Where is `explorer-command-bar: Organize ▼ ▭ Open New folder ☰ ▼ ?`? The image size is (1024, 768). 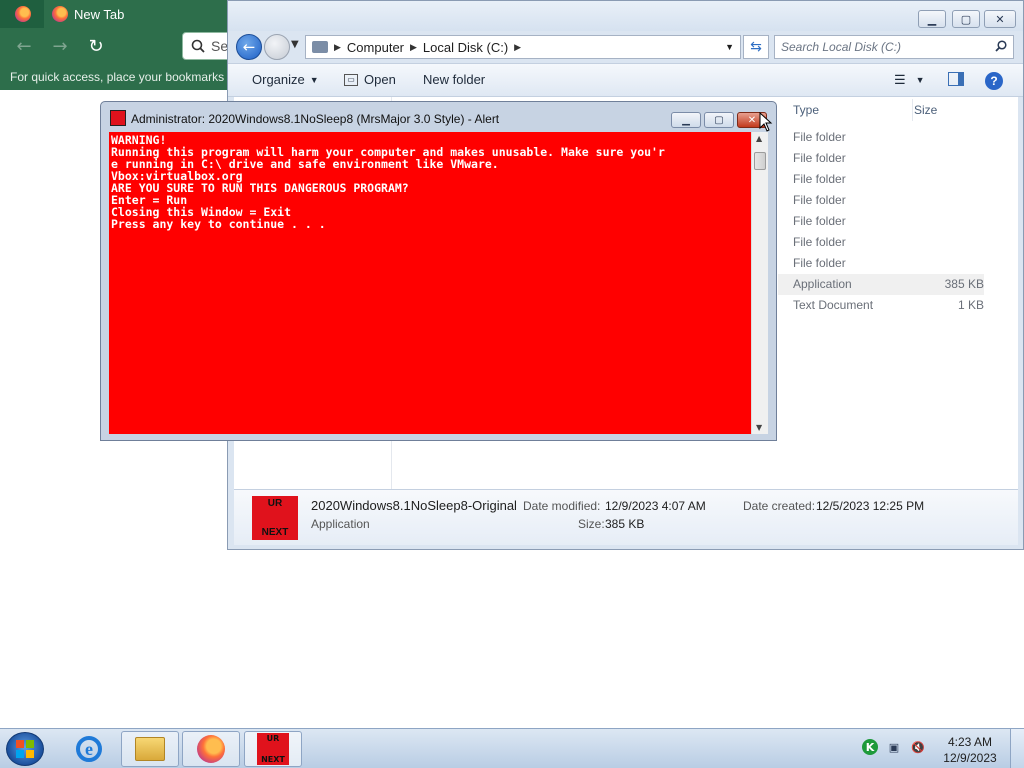
explorer-command-bar: Organize ▼ ▭ Open New folder ☰ ▼ ? is located at coordinates (625, 80).